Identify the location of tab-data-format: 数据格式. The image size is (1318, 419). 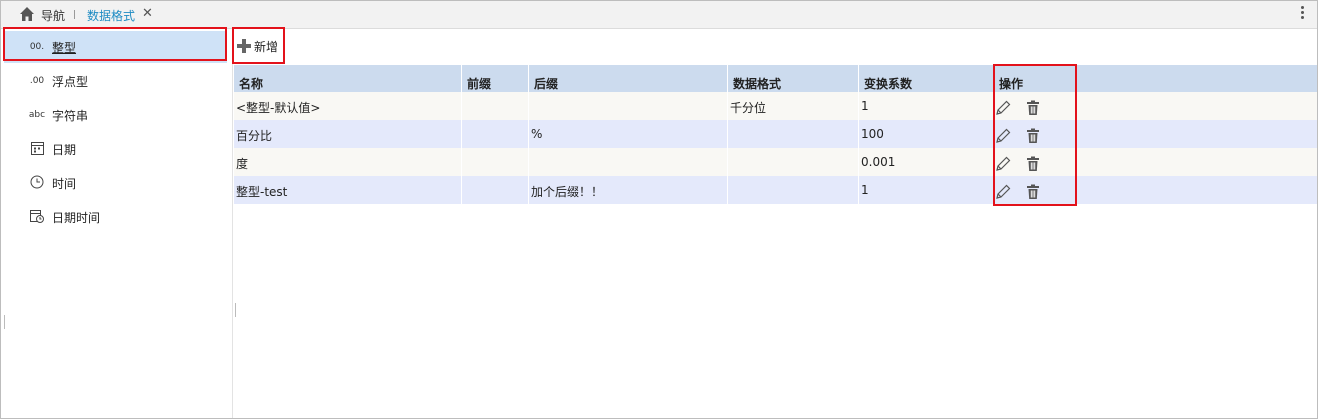
(111, 15).